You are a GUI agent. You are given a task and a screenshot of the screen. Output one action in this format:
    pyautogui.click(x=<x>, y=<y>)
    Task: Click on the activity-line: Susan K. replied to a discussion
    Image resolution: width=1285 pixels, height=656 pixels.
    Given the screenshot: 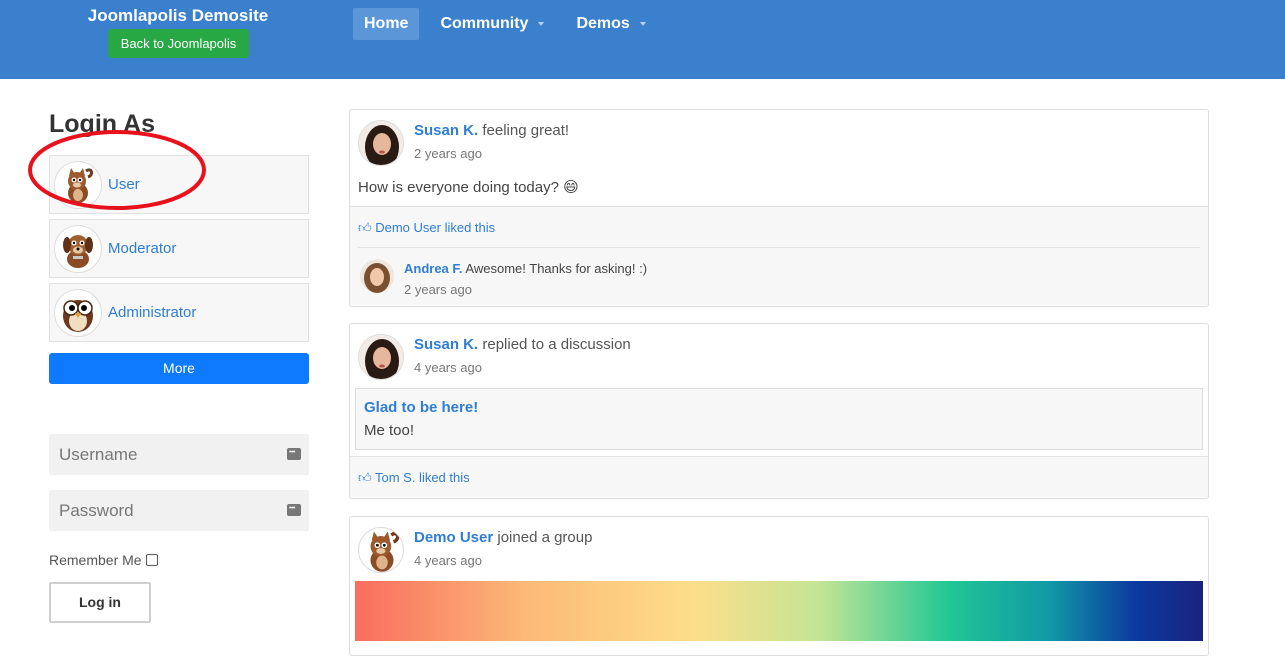 What is the action you would take?
    pyautogui.click(x=522, y=344)
    